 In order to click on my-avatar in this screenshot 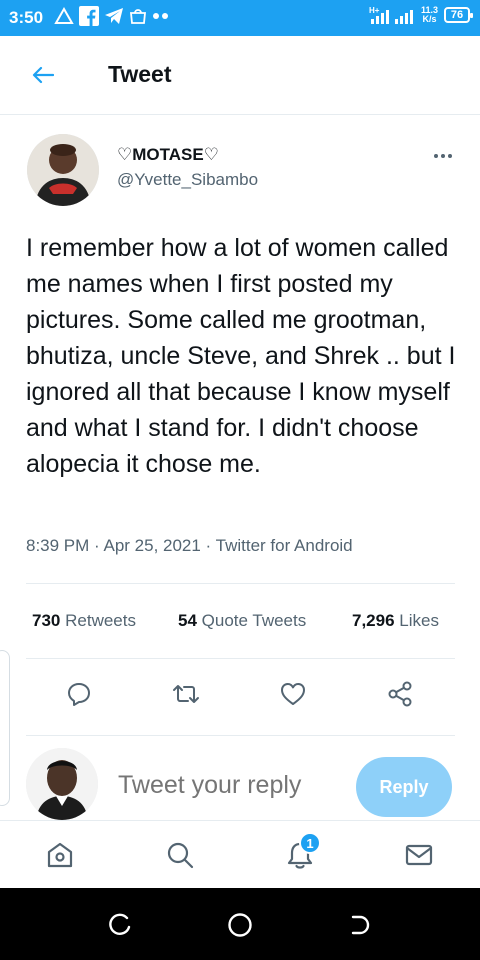, I will do `click(62, 784)`.